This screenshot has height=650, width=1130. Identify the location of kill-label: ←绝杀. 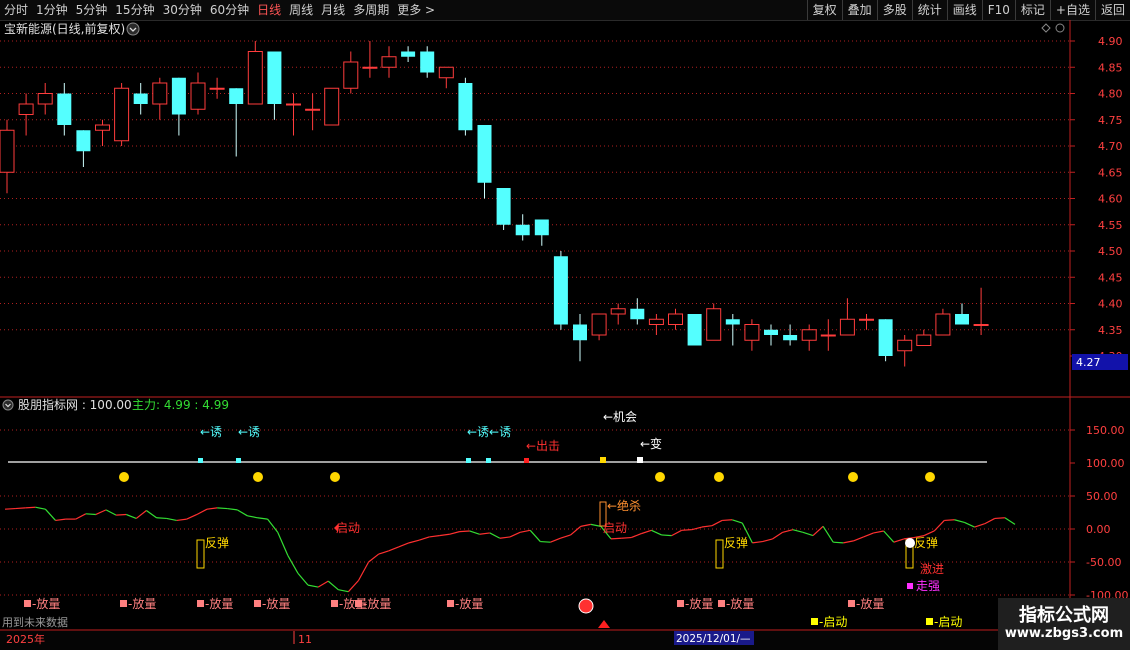
(624, 505).